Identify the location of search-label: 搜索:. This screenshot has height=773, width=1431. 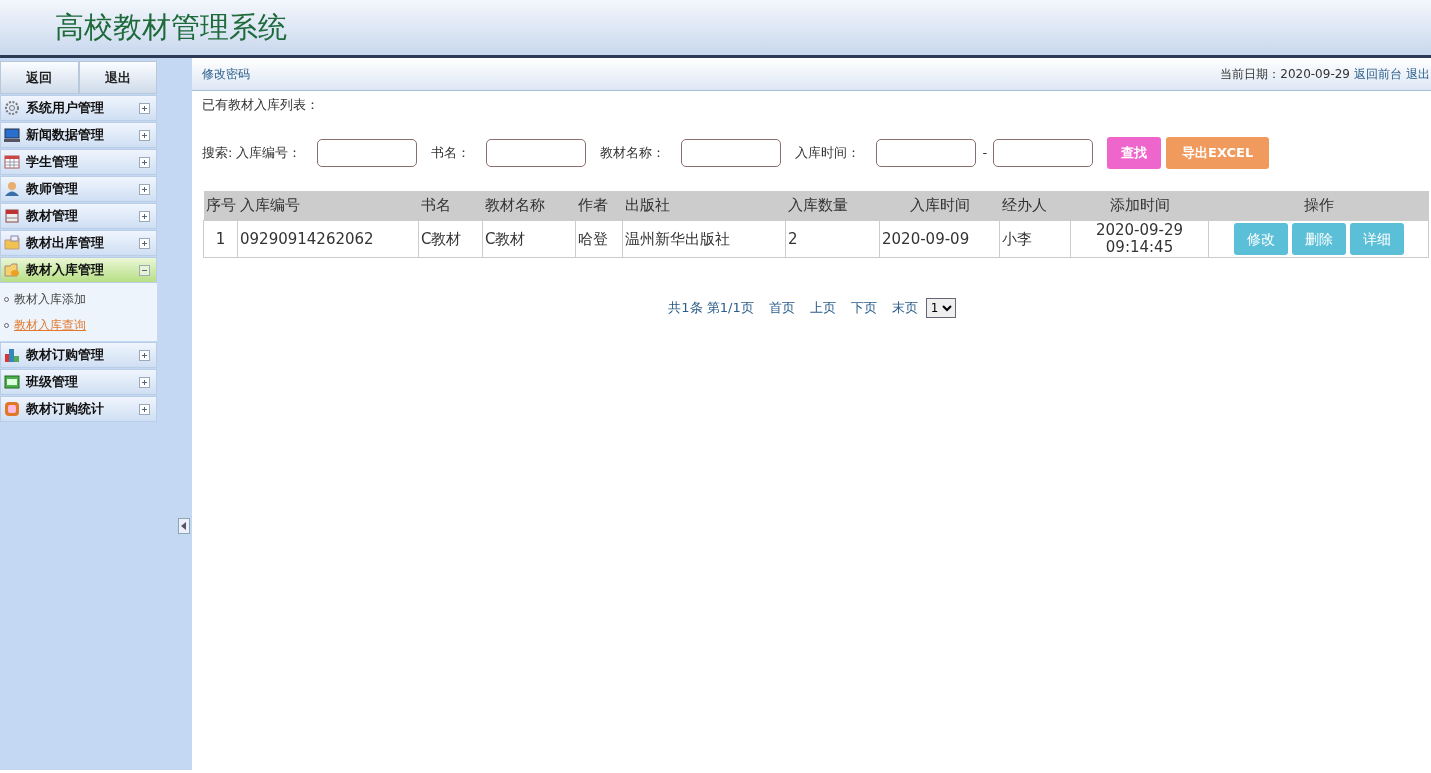
(217, 152).